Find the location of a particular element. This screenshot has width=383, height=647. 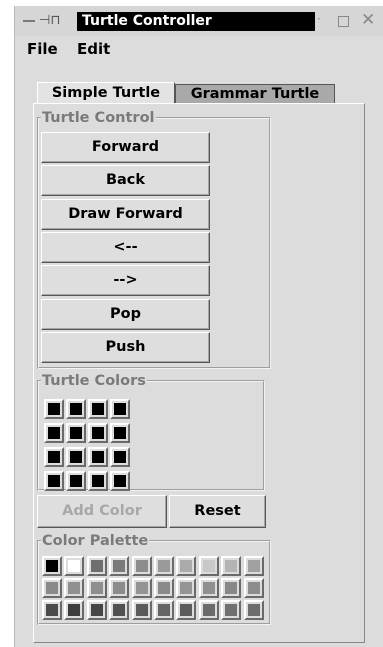

close-icon: ✕ is located at coordinates (368, 20).